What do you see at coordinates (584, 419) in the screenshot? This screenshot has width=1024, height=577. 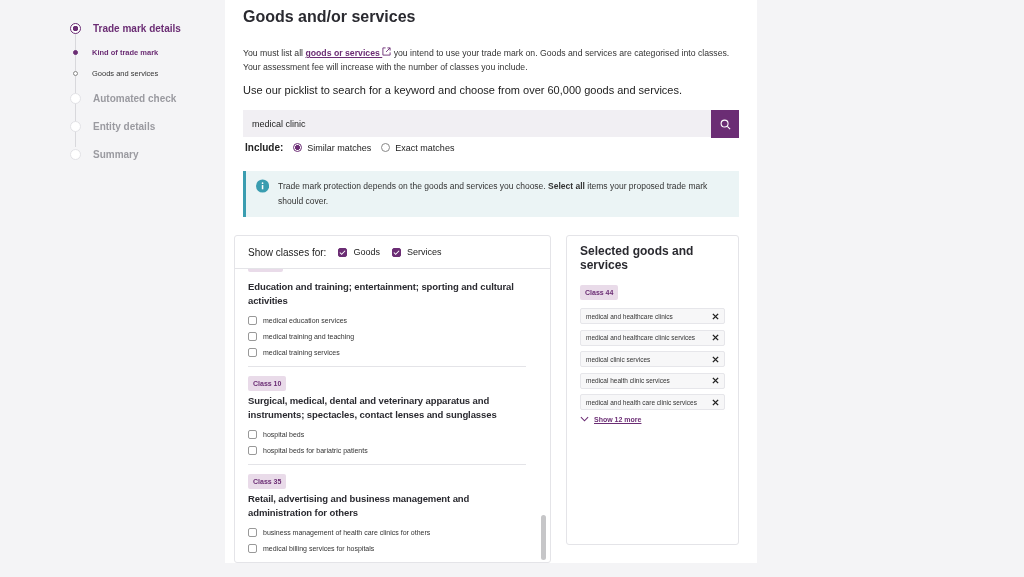 I see `chevron-down-icon` at bounding box center [584, 419].